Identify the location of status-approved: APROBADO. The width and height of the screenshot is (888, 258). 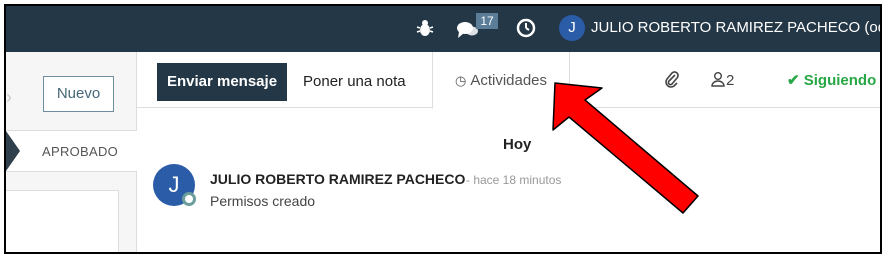
(80, 151).